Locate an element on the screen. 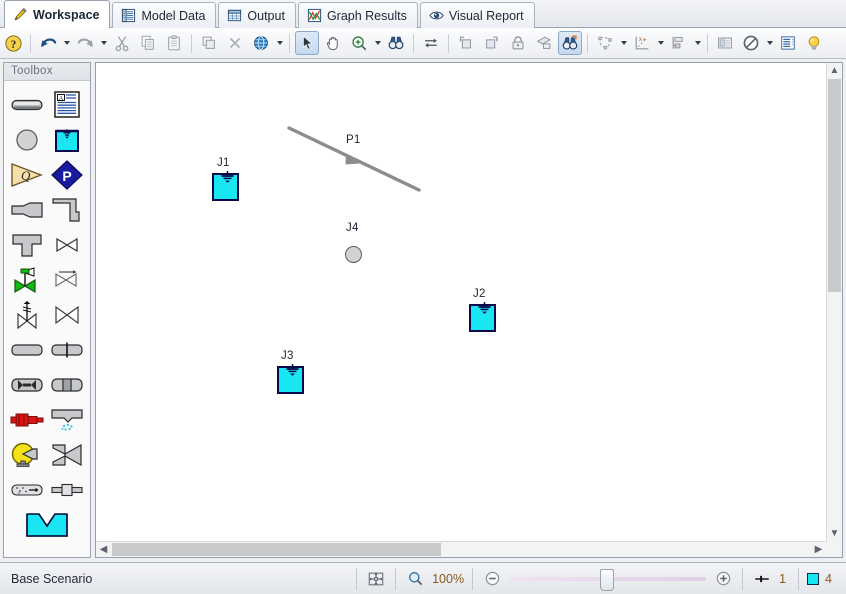 The image size is (846, 594). pipe-count-icon is located at coordinates (762, 579).